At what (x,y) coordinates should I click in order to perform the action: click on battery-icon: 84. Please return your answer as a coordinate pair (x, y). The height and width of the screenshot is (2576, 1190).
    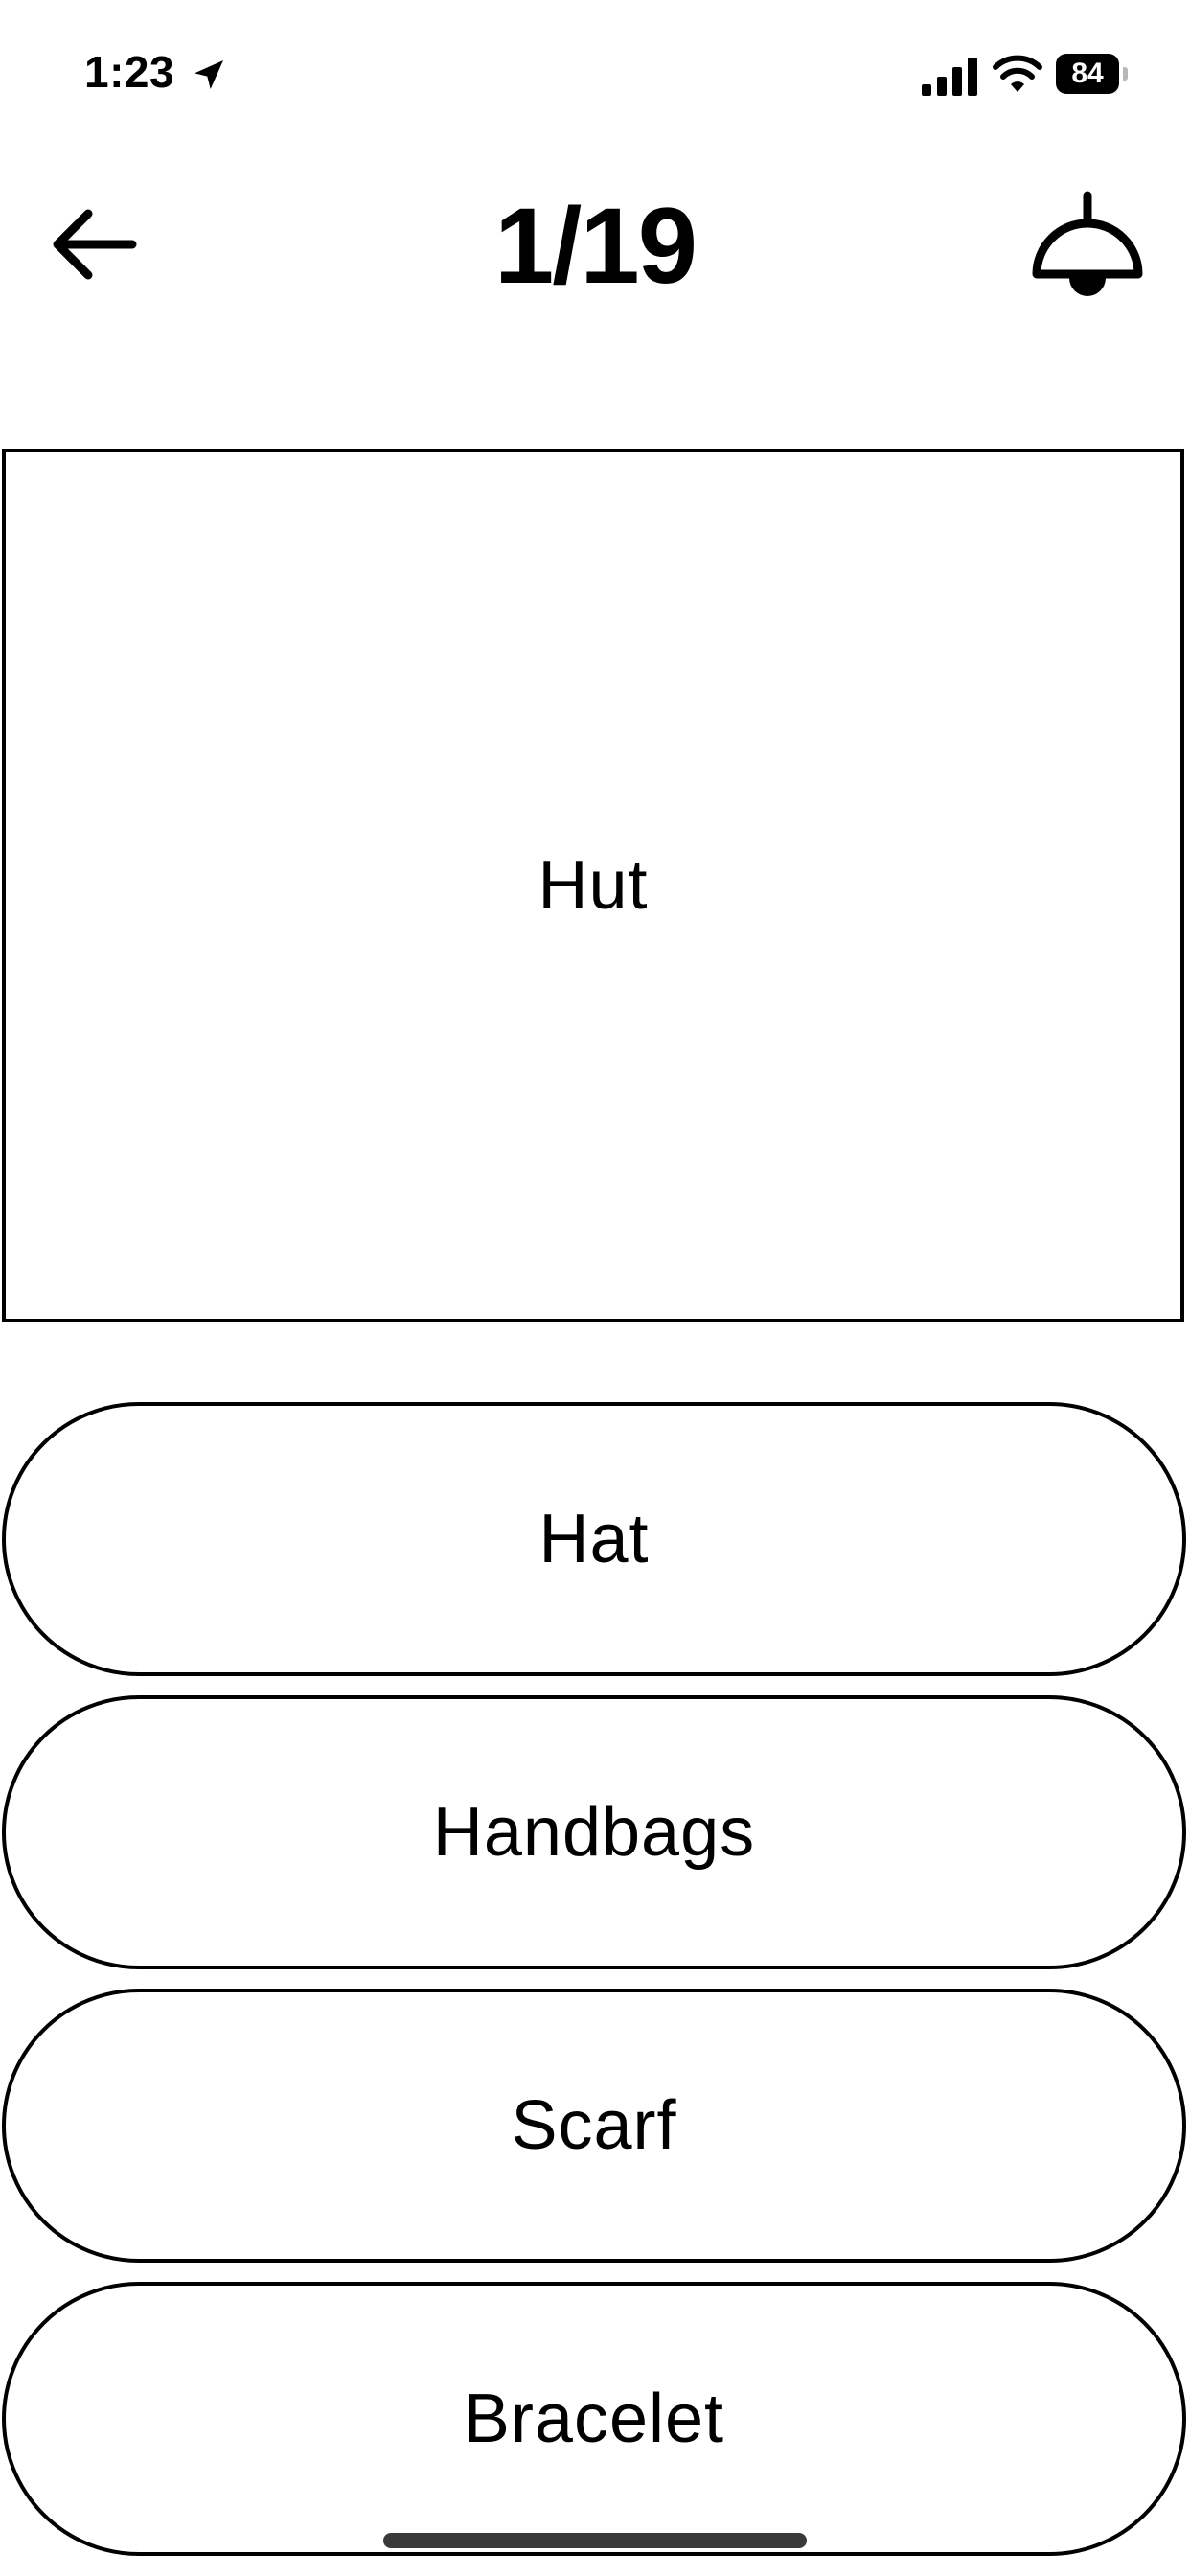
    Looking at the image, I should click on (1092, 74).